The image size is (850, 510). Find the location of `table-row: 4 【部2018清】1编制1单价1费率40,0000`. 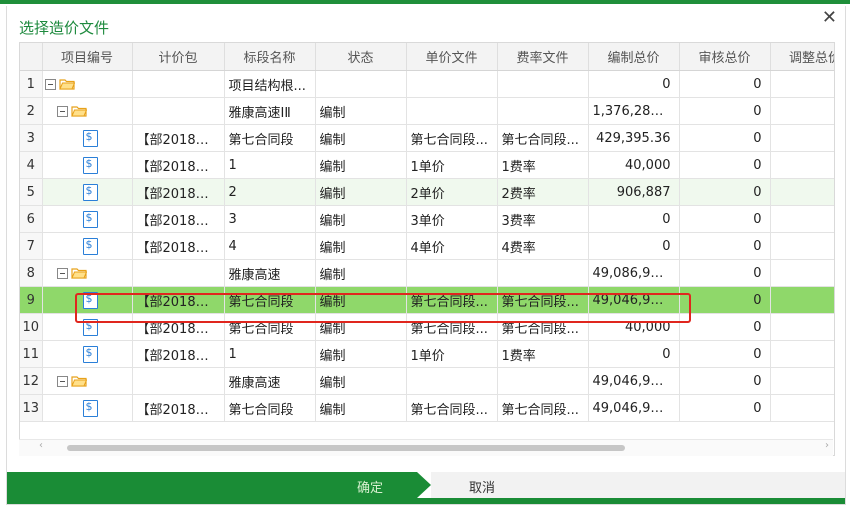

table-row: 4 【部2018清】1编制1单价1费率40,0000 is located at coordinates (427, 165).